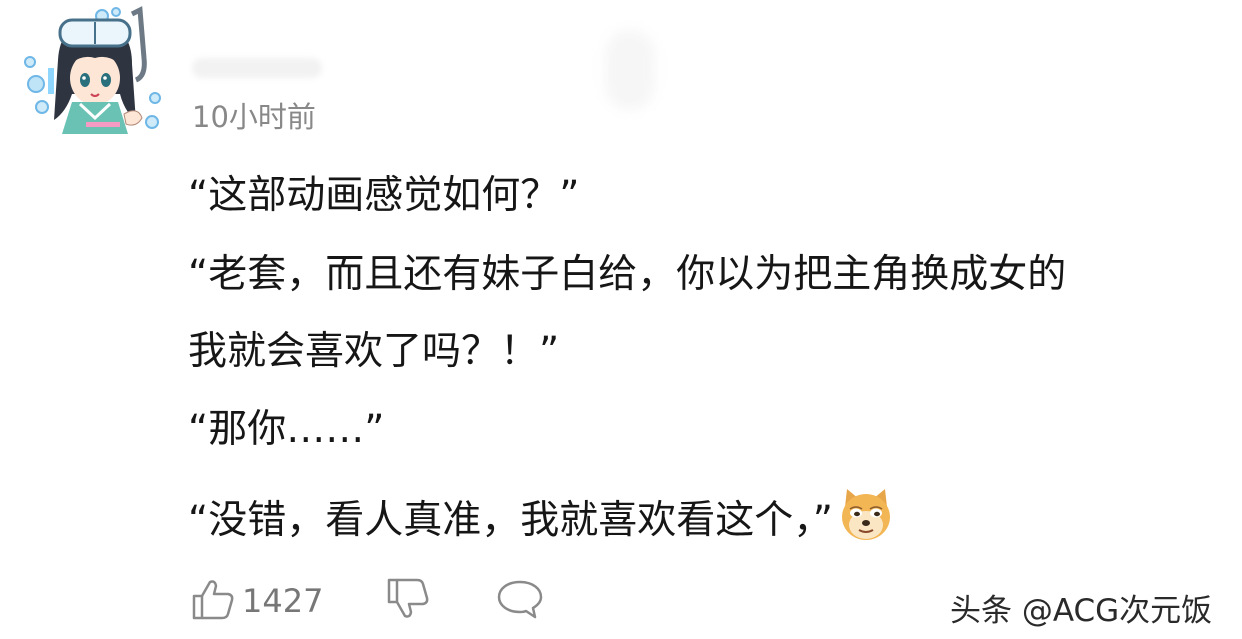 This screenshot has width=1242, height=639. What do you see at coordinates (510, 520) in the screenshot?
I see `comment-line-5-text: “没错，看人真准，我就喜欢看这个，”` at bounding box center [510, 520].